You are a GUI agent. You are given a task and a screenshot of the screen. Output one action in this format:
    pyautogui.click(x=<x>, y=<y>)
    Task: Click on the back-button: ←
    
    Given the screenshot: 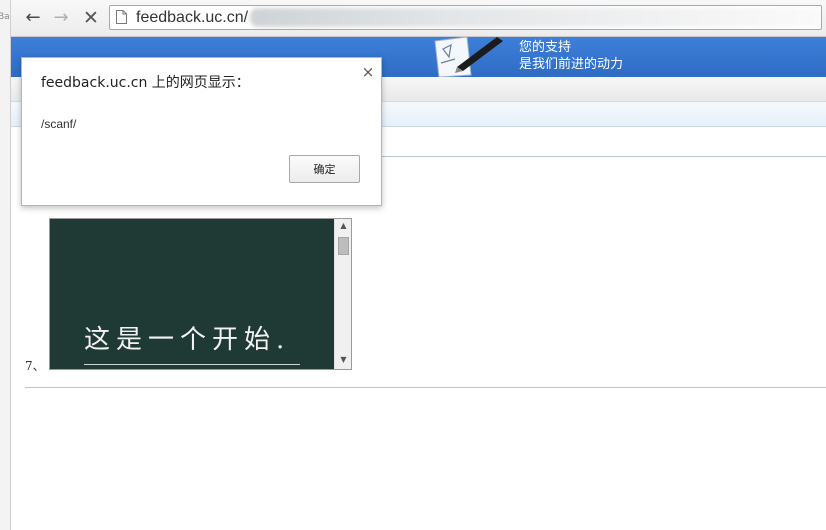 What is the action you would take?
    pyautogui.click(x=33, y=18)
    